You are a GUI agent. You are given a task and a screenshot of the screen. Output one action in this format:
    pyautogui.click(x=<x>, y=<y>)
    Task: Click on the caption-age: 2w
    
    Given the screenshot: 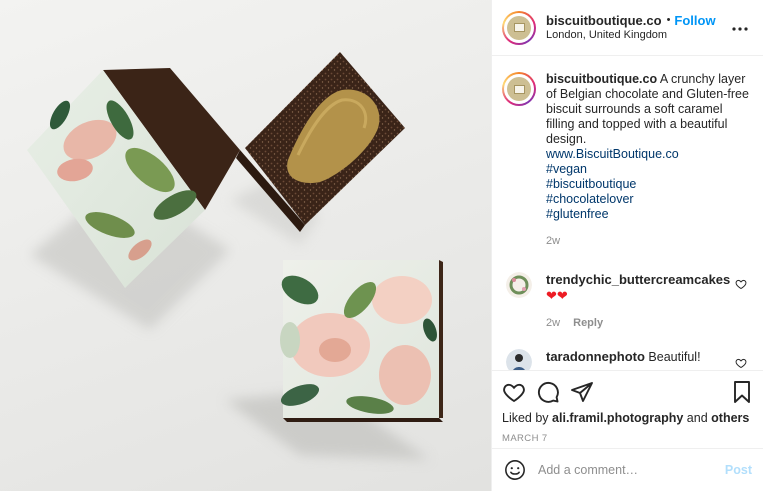 What is the action you would take?
    pyautogui.click(x=553, y=241)
    